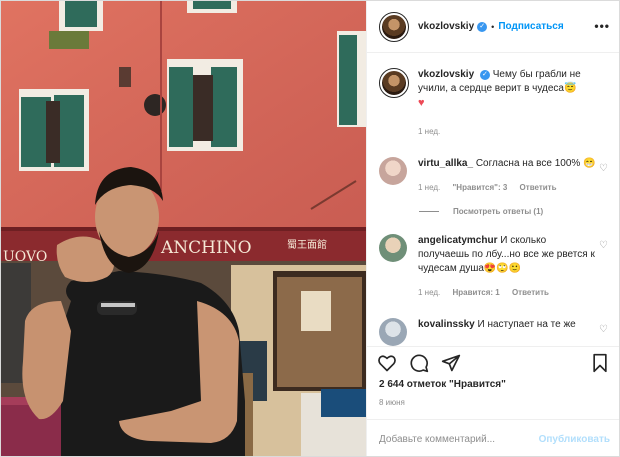  What do you see at coordinates (392, 402) in the screenshot?
I see `post-date: 8 июня` at bounding box center [392, 402].